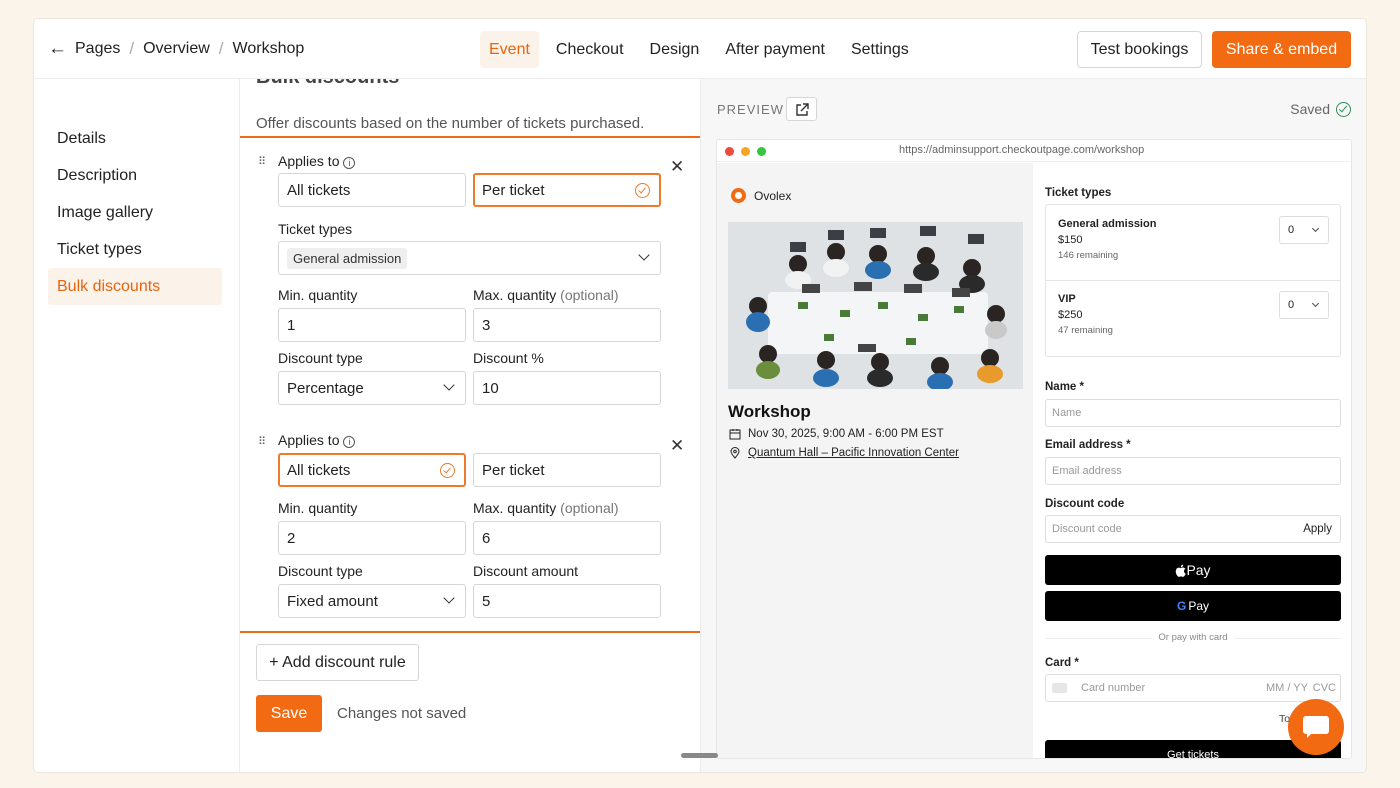 This screenshot has height=788, width=1400. Describe the element at coordinates (769, 411) in the screenshot. I see `event-title: Workshop` at that location.